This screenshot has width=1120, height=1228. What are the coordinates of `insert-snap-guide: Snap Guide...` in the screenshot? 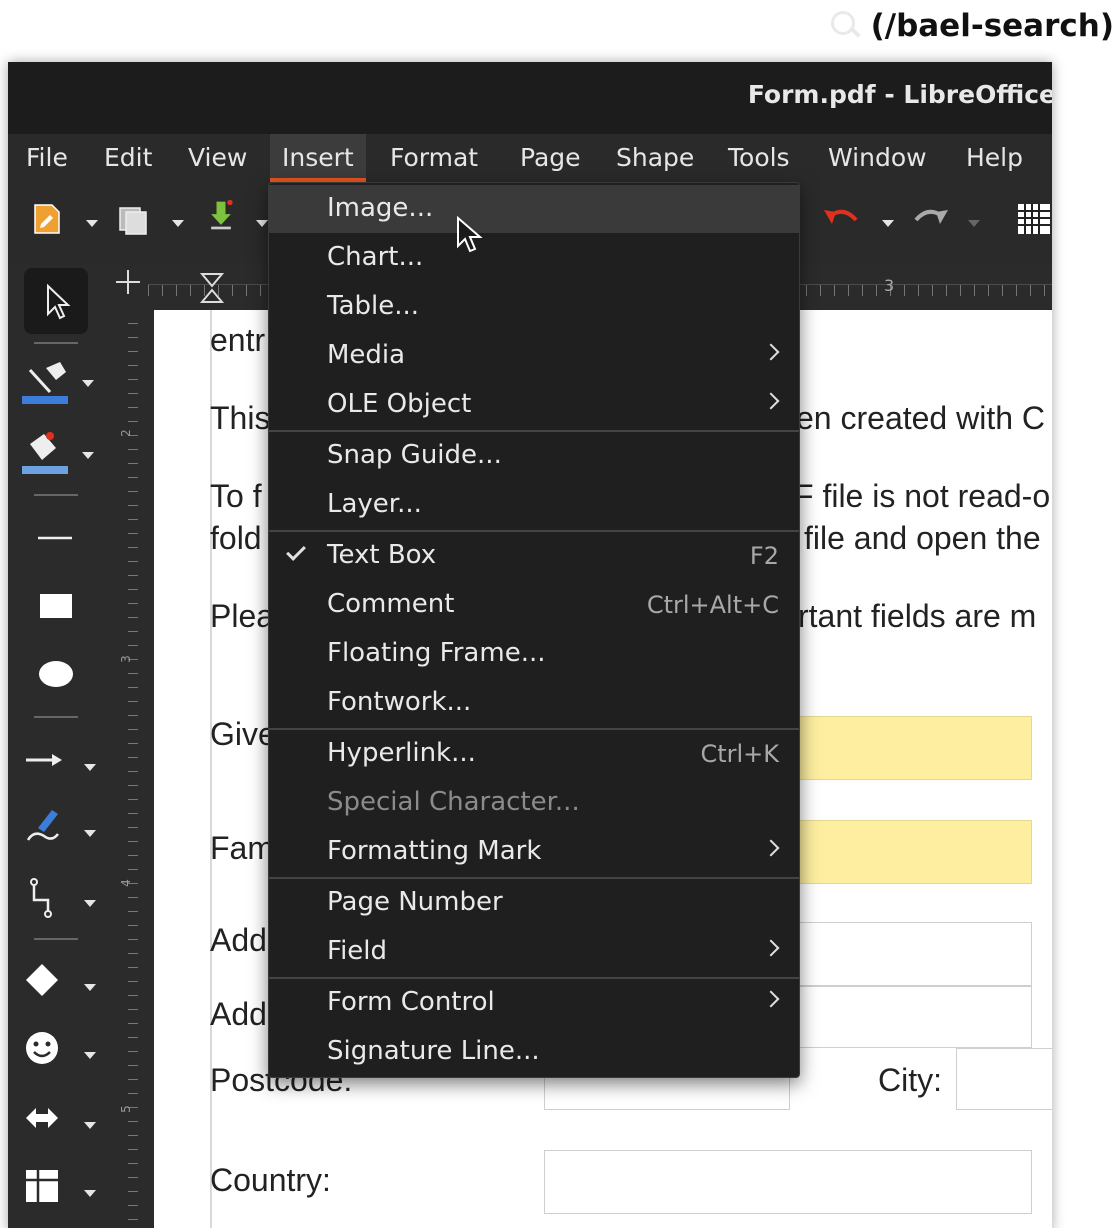 It's located at (534, 456).